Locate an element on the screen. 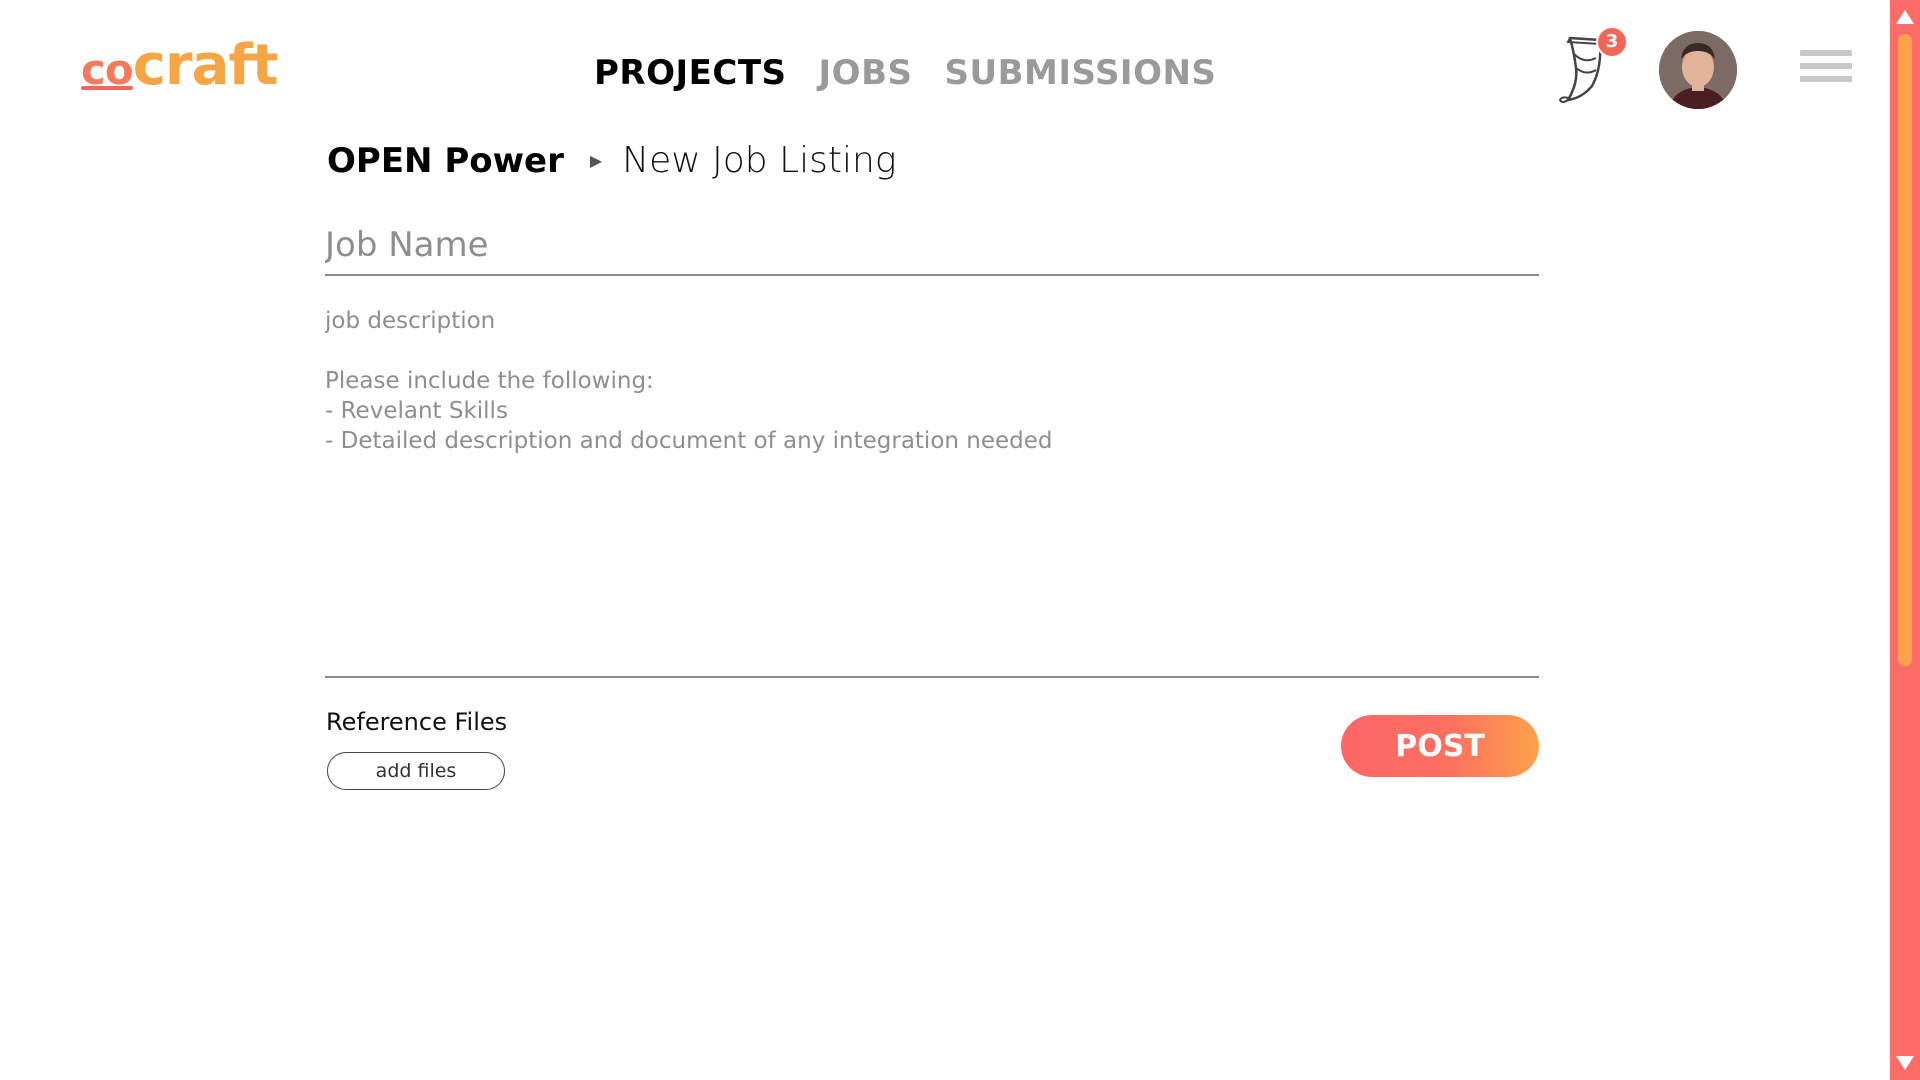  logo-prefix: co is located at coordinates (107, 69).